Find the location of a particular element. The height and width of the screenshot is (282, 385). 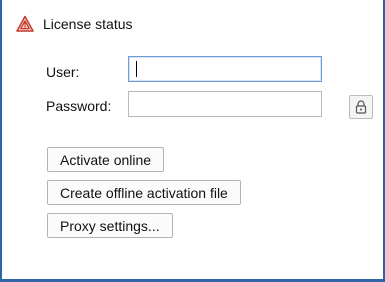

user-field is located at coordinates (225, 69).